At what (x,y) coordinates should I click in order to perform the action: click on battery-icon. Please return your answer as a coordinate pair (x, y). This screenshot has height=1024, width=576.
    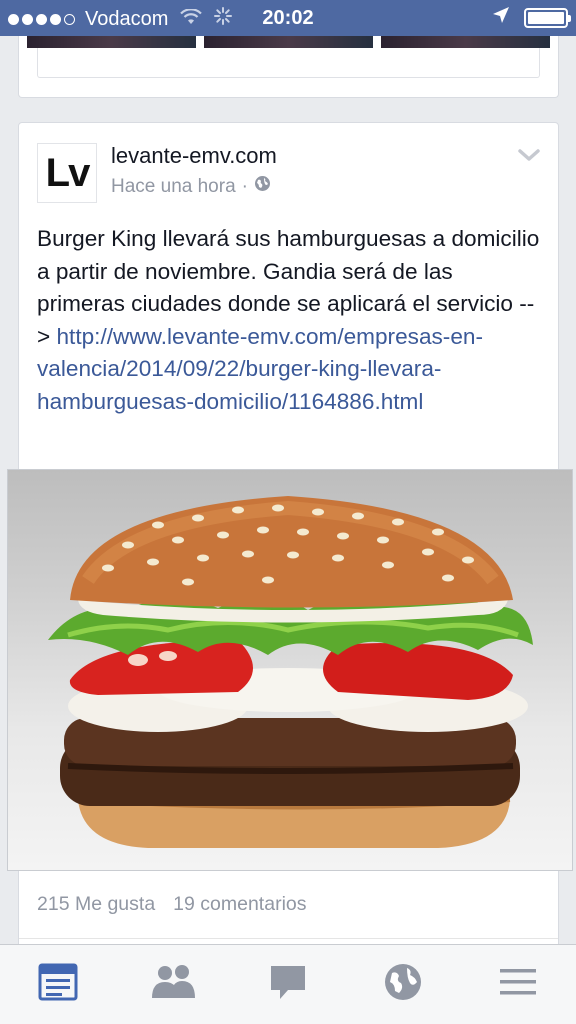
    Looking at the image, I should click on (547, 18).